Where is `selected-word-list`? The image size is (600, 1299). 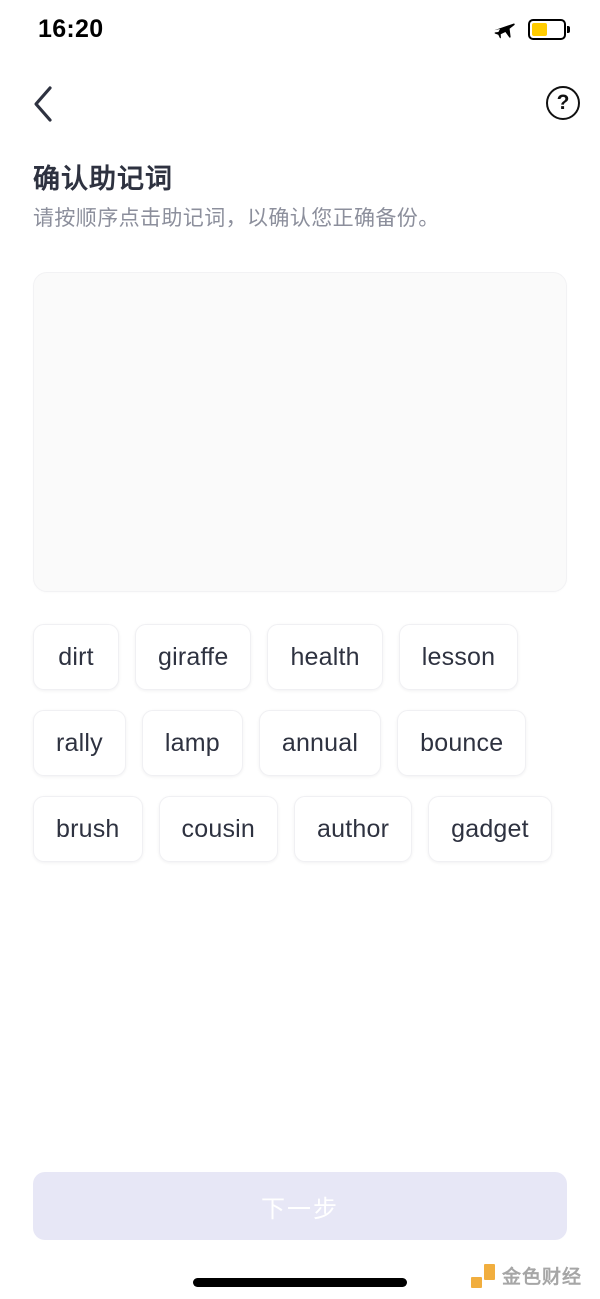 selected-word-list is located at coordinates (300, 291).